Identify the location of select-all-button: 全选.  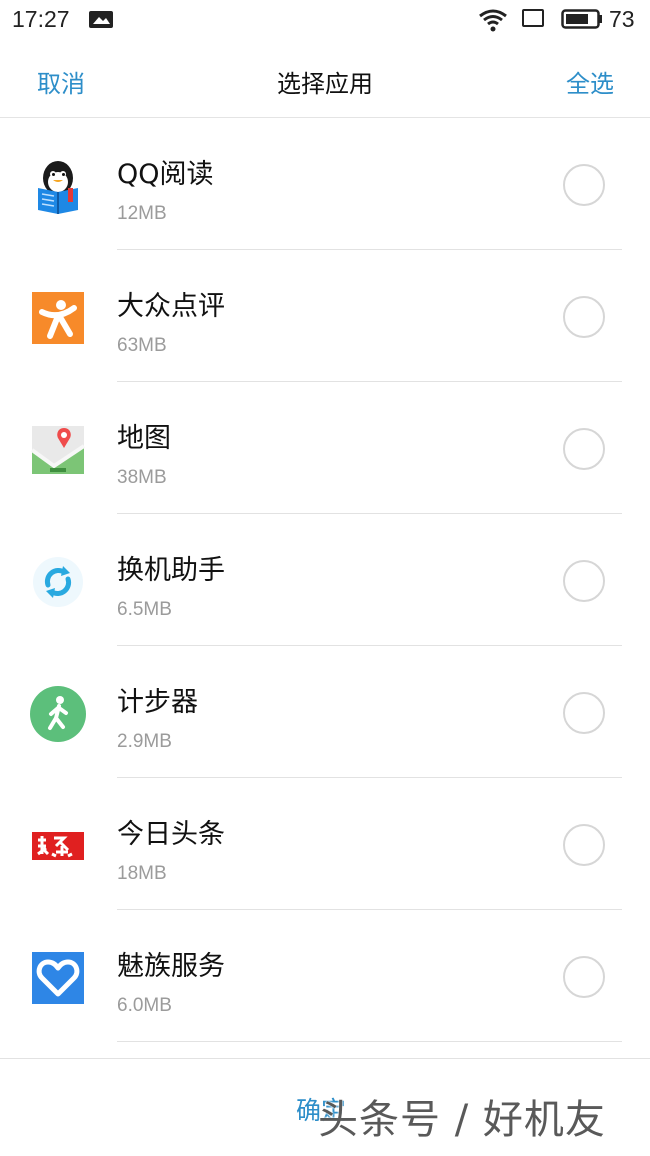
(590, 81).